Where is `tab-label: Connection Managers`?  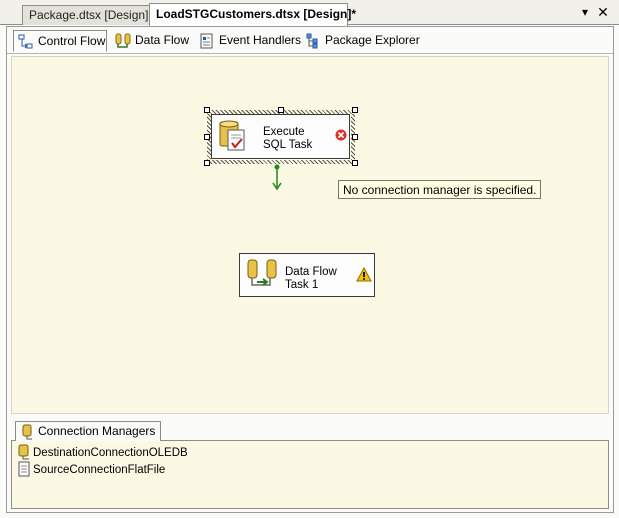 tab-label: Connection Managers is located at coordinates (97, 431).